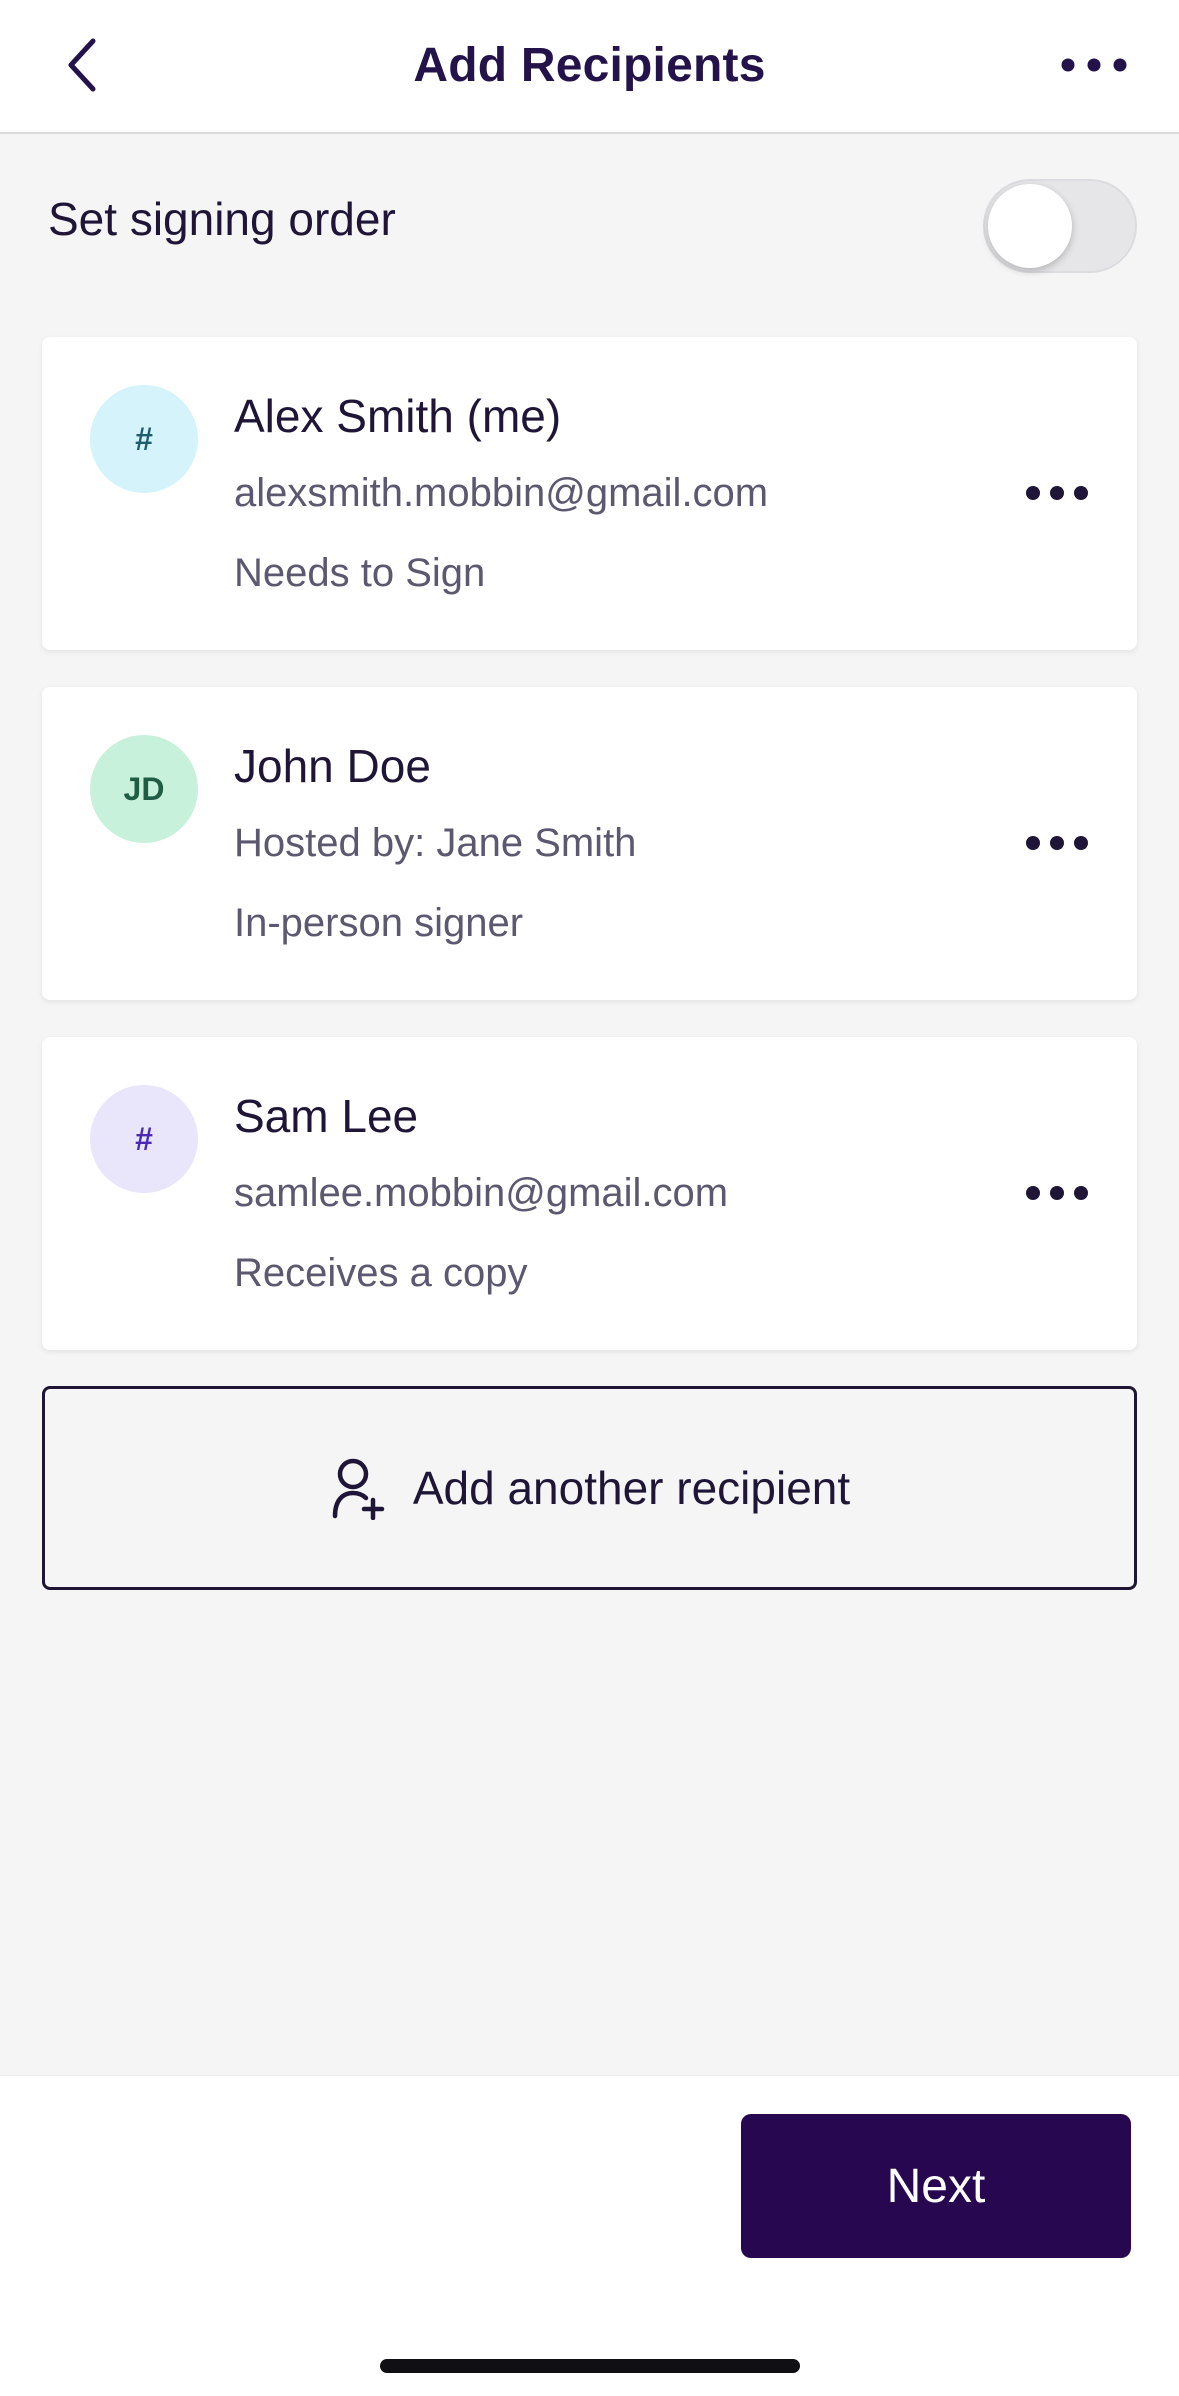  I want to click on recipient-host: Hosted by: Jane Smith, so click(435, 843).